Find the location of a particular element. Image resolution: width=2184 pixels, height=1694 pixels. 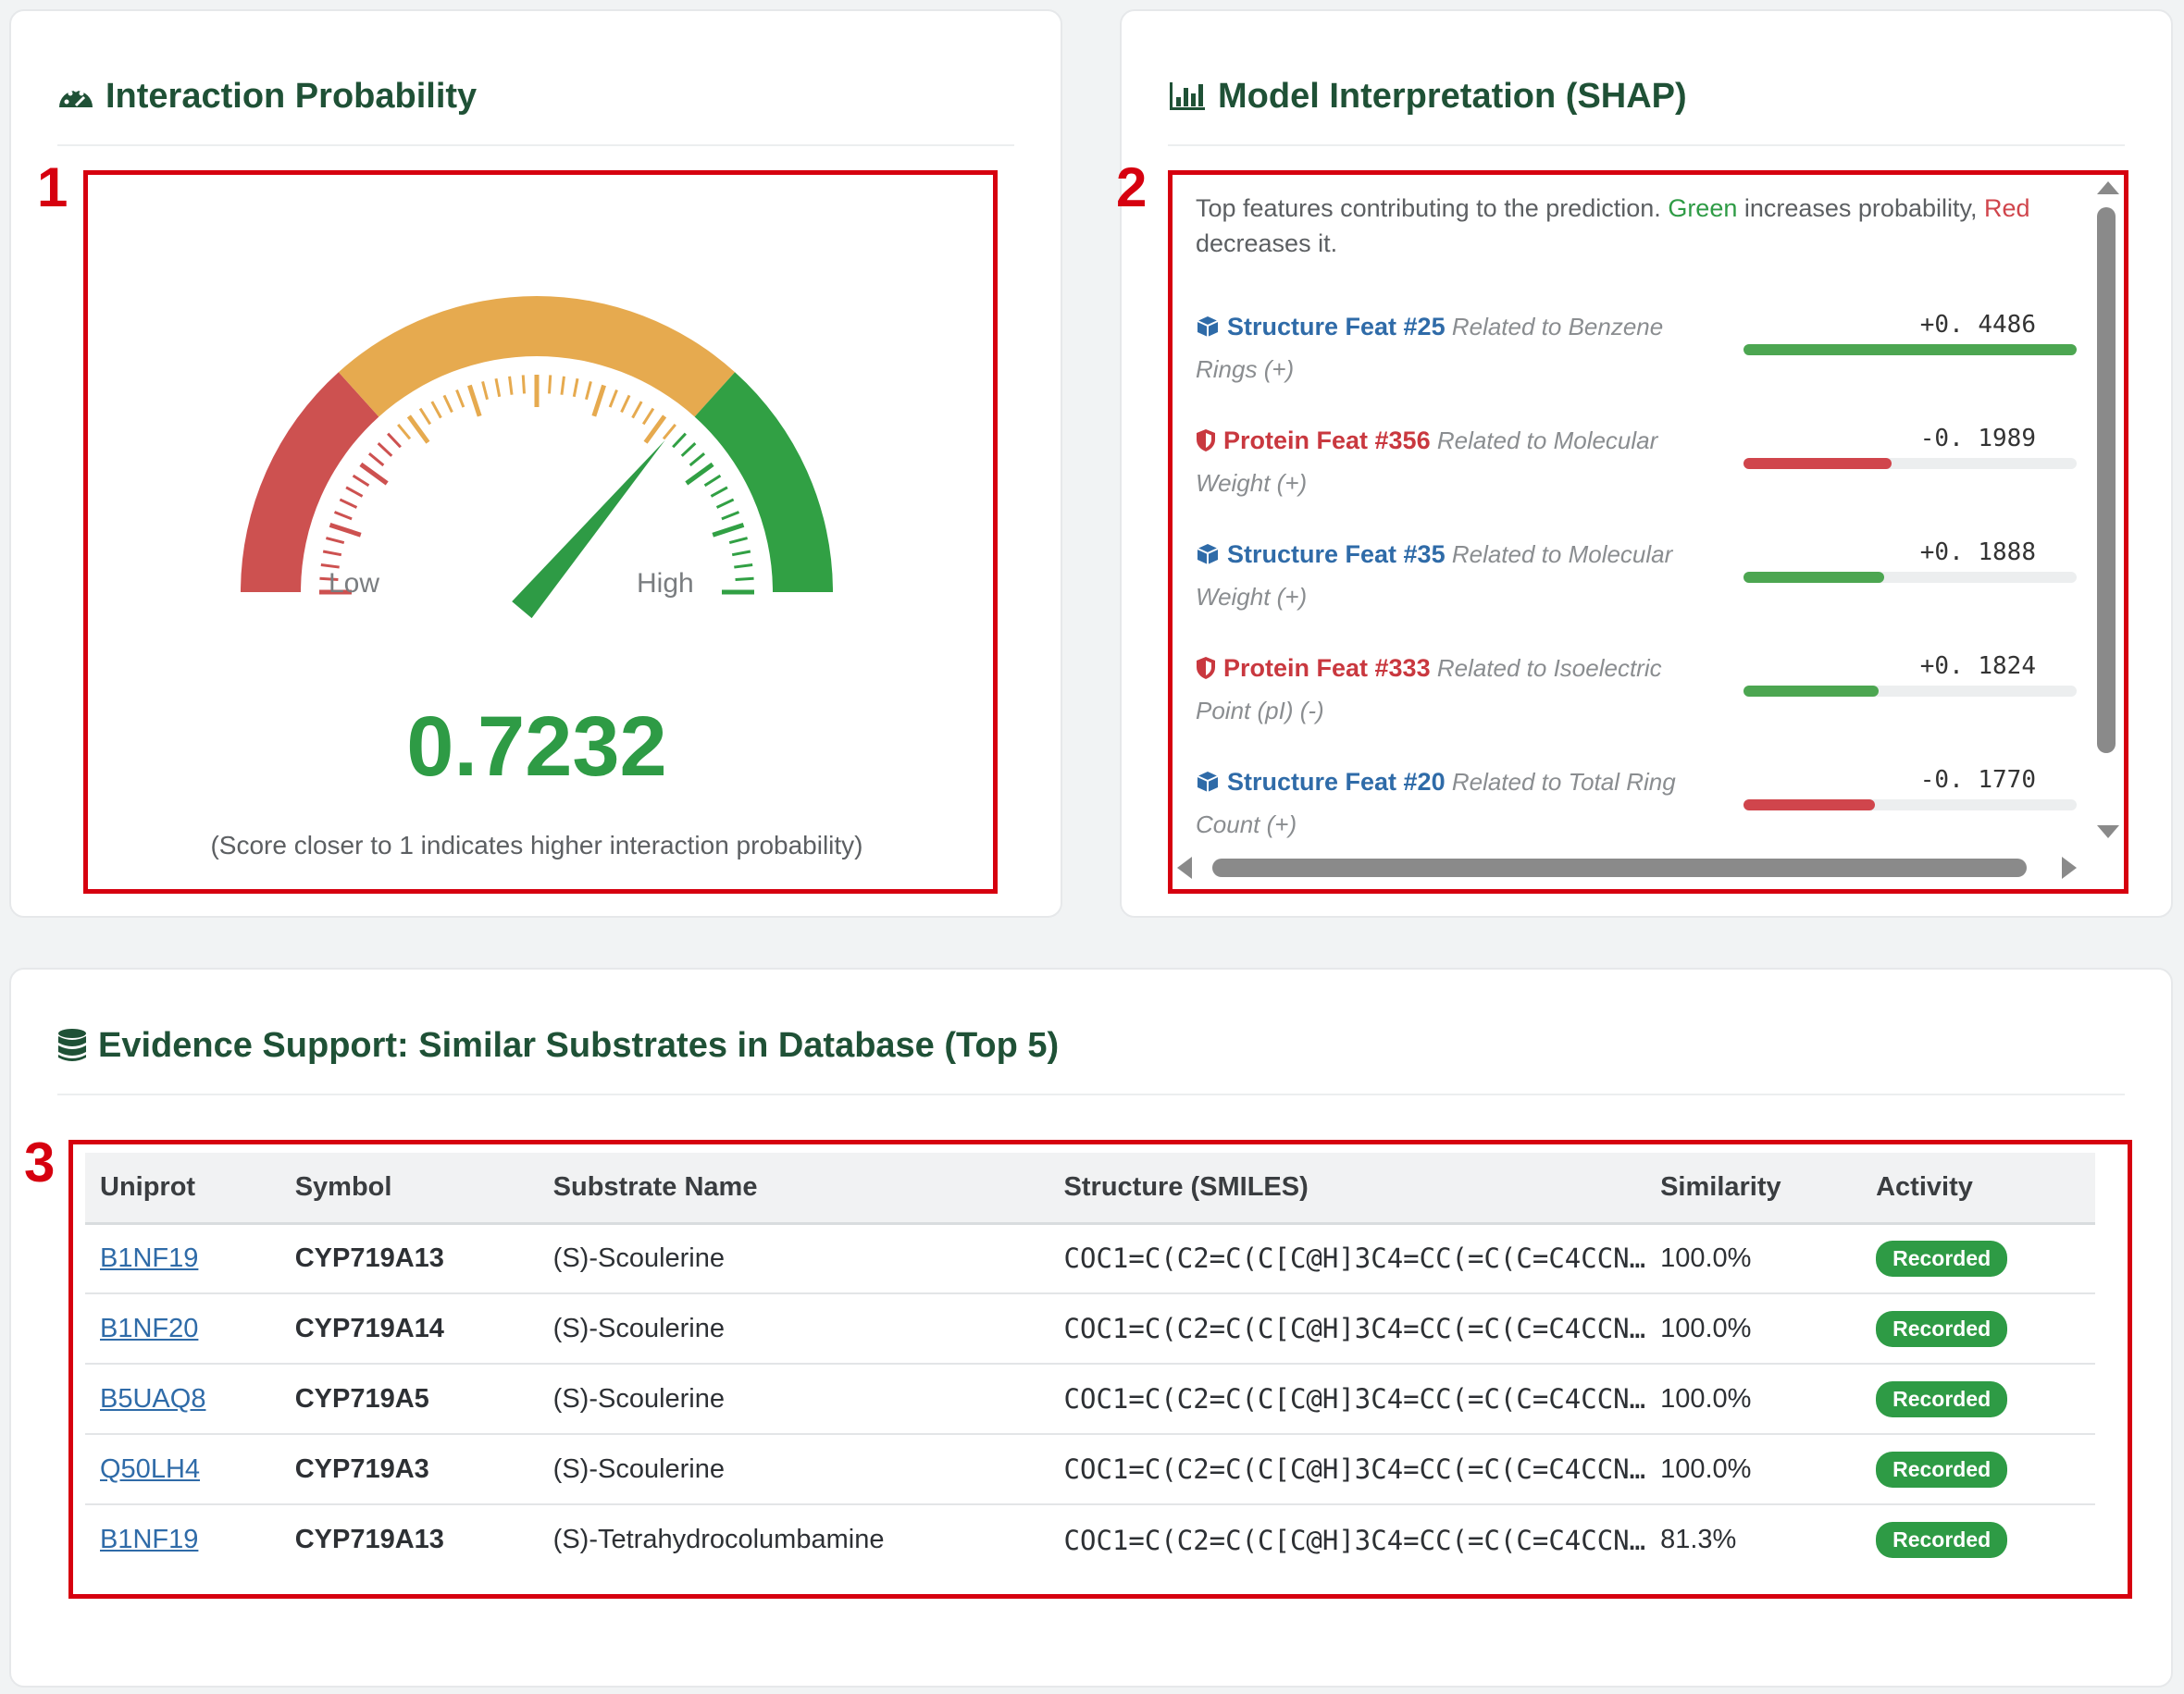

shap-card-title: Model Interpretation (SHAP) is located at coordinates (1452, 96).